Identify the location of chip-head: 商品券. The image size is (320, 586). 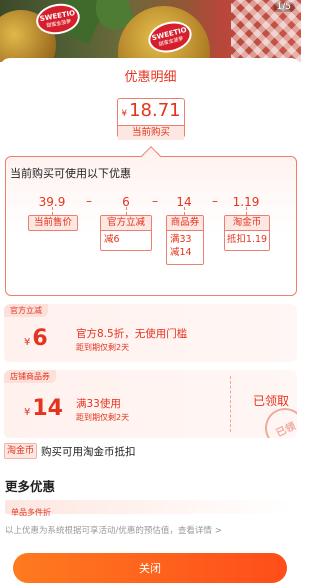
(185, 223).